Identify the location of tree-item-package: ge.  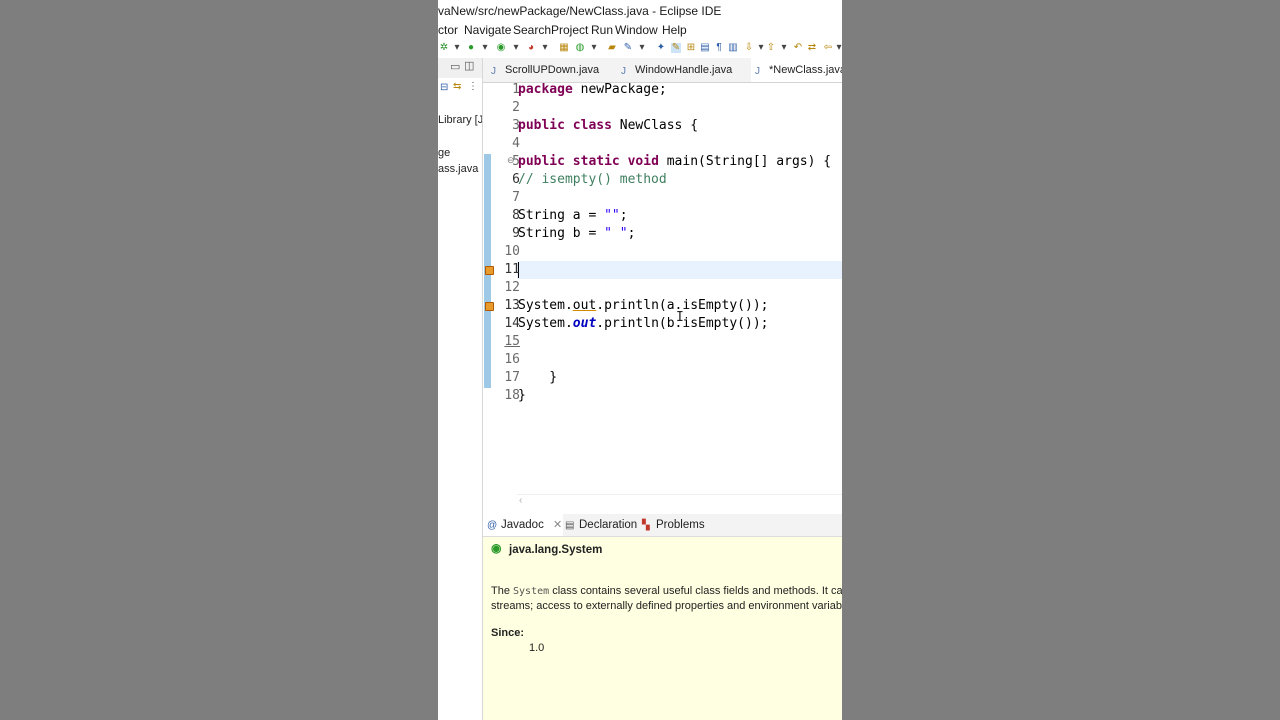
(444, 153).